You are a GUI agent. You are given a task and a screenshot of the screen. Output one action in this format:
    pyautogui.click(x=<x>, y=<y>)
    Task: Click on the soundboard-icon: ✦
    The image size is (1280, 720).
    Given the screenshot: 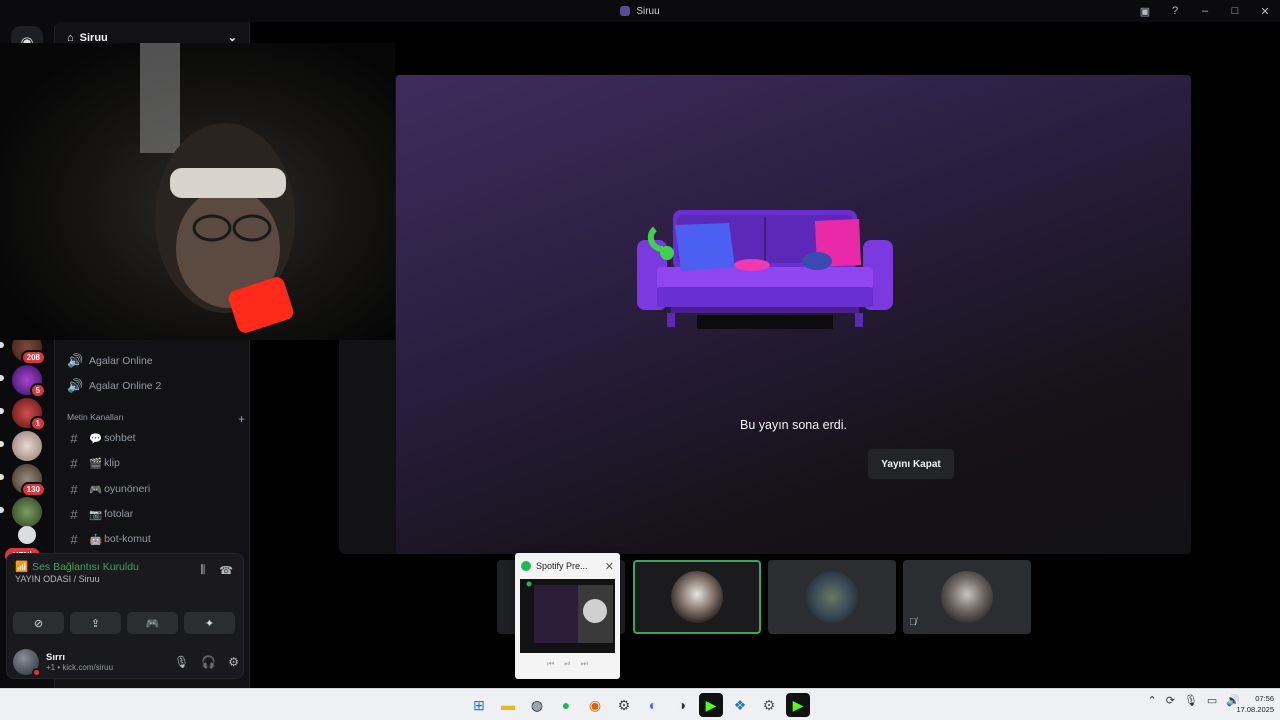 What is the action you would take?
    pyautogui.click(x=209, y=623)
    